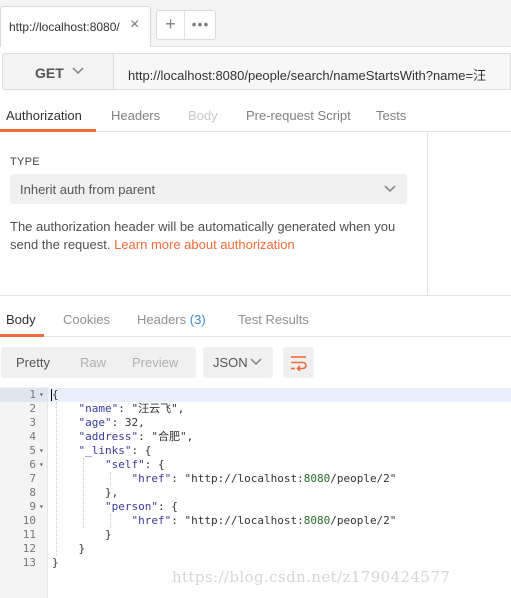 Image resolution: width=511 pixels, height=598 pixels. Describe the element at coordinates (25, 162) in the screenshot. I see `auth-type-label: TYPE` at that location.